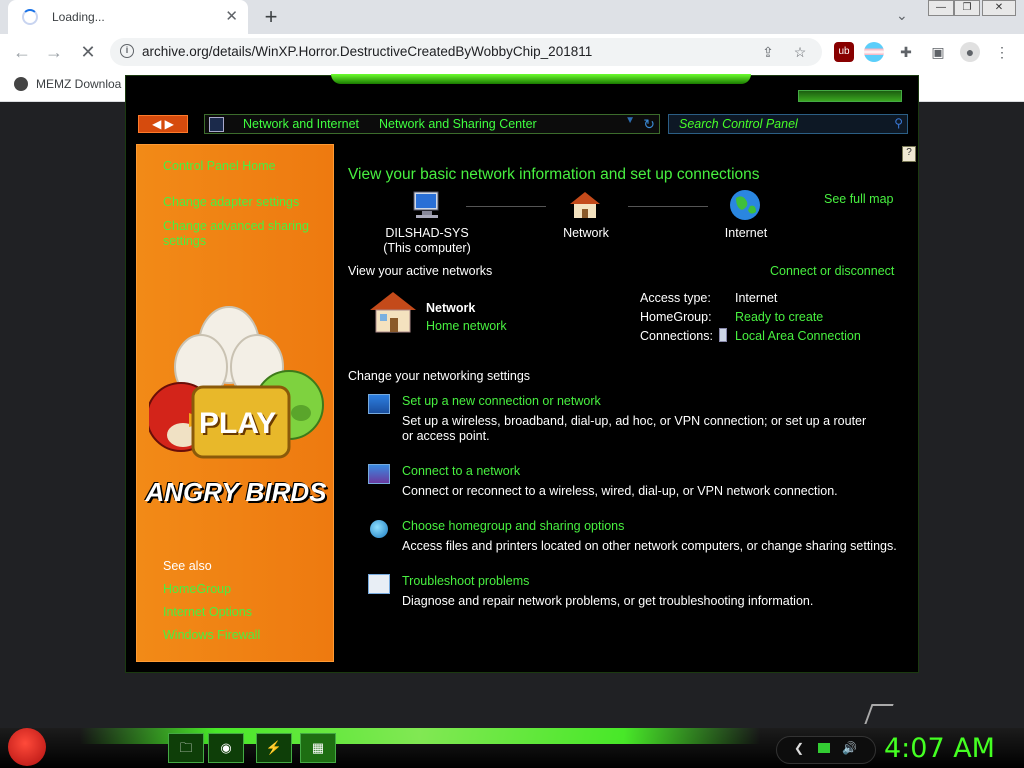 Image resolution: width=1024 pixels, height=768 pixels. I want to click on task-setup-connection-link: Set up a new connection or network, so click(501, 401).